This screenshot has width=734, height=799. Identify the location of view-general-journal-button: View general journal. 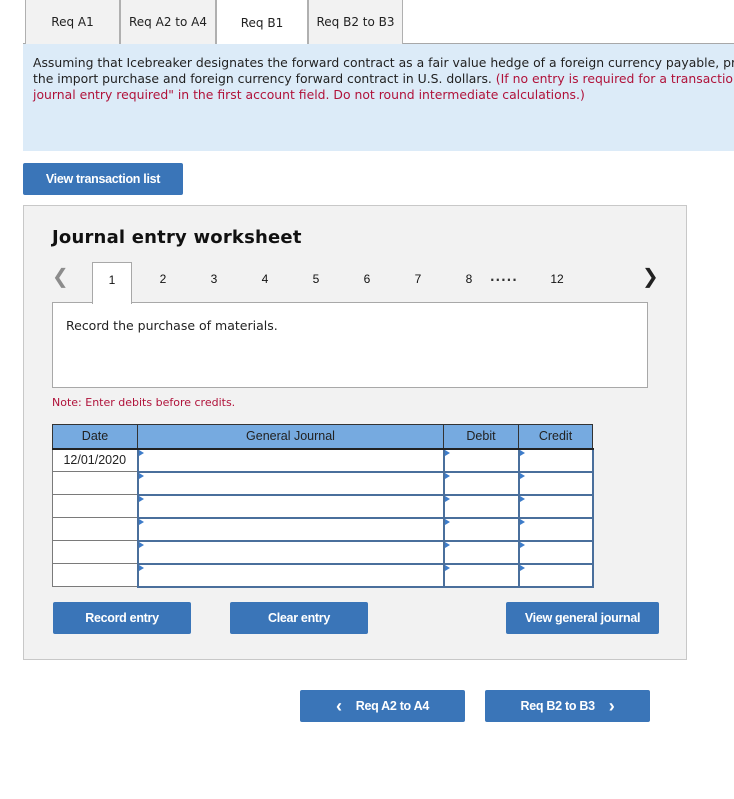
(582, 618).